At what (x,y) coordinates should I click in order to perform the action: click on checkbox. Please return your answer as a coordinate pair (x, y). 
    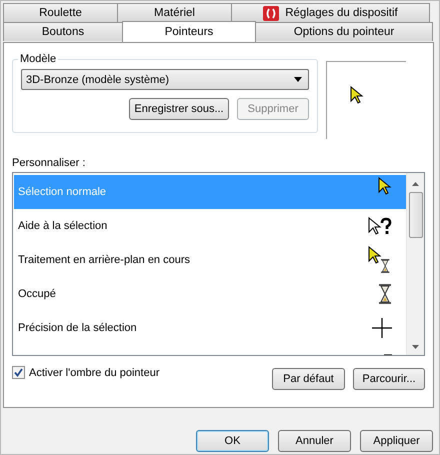
    Looking at the image, I should click on (18, 372).